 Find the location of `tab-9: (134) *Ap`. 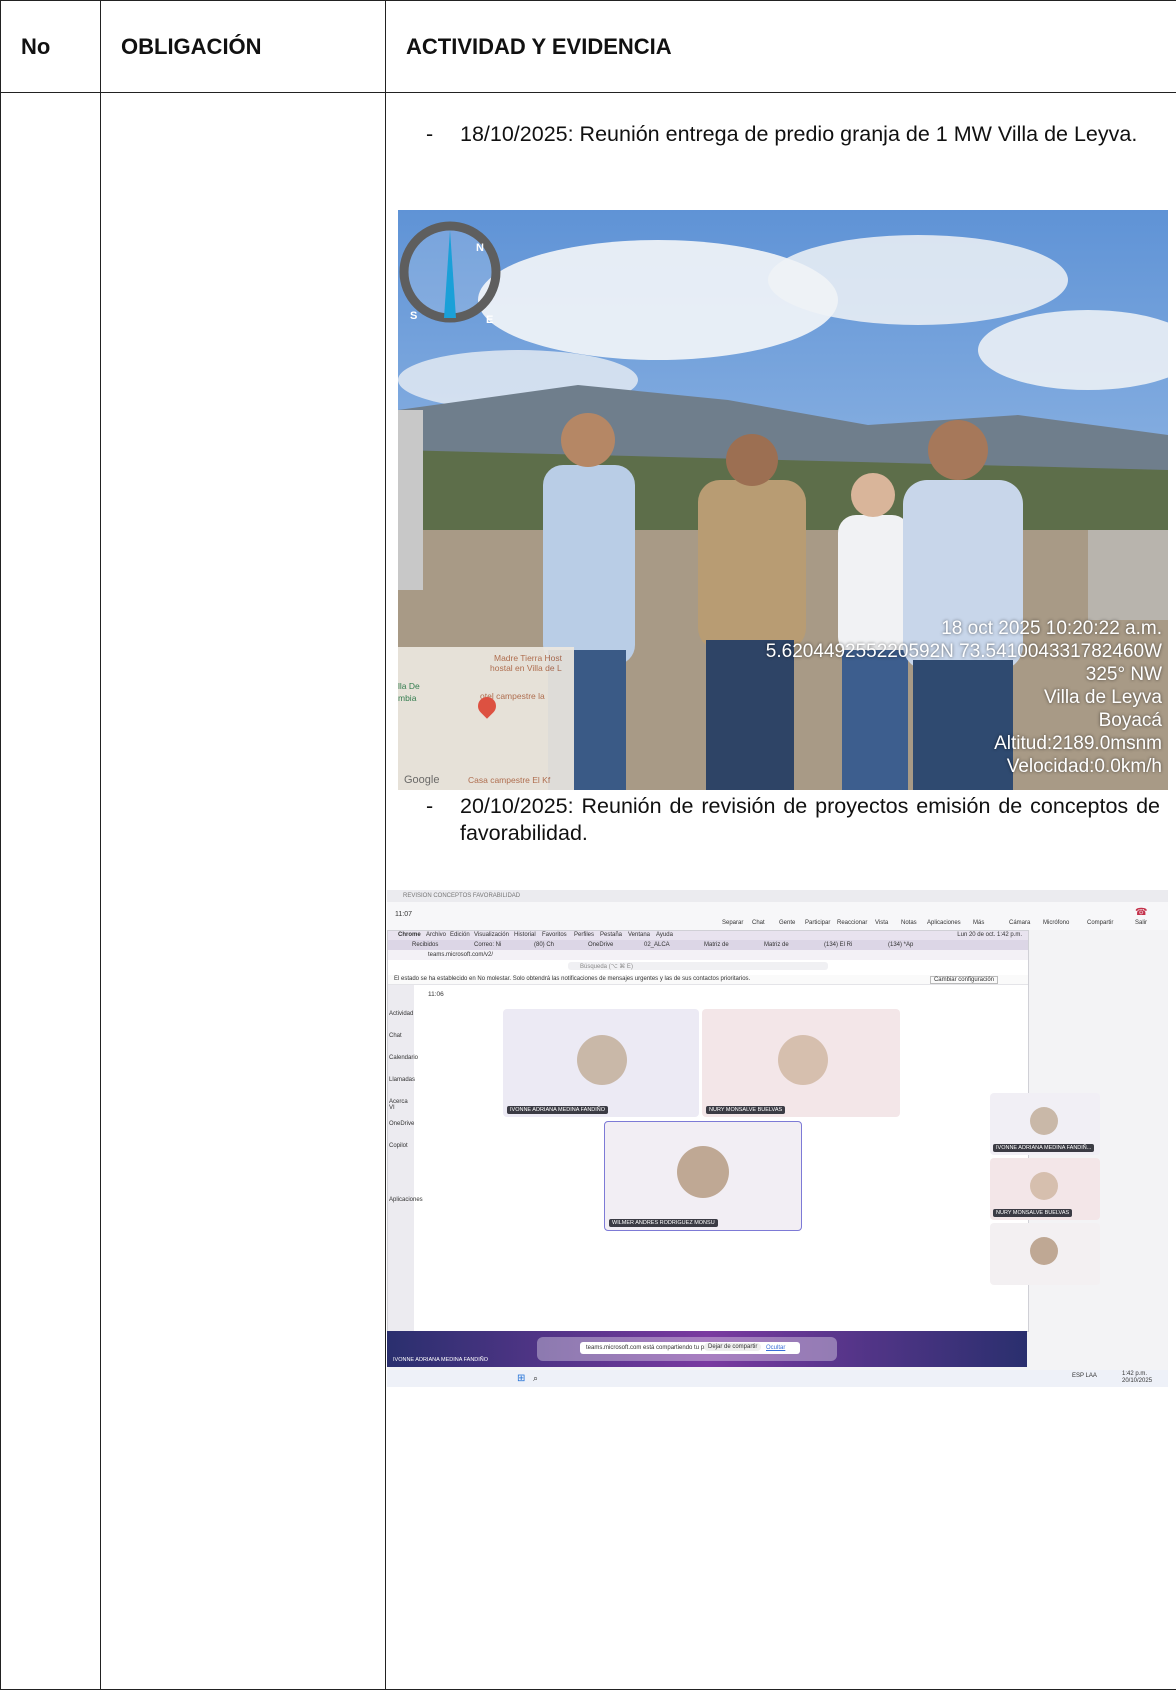

tab-9: (134) *Ap is located at coordinates (900, 945).